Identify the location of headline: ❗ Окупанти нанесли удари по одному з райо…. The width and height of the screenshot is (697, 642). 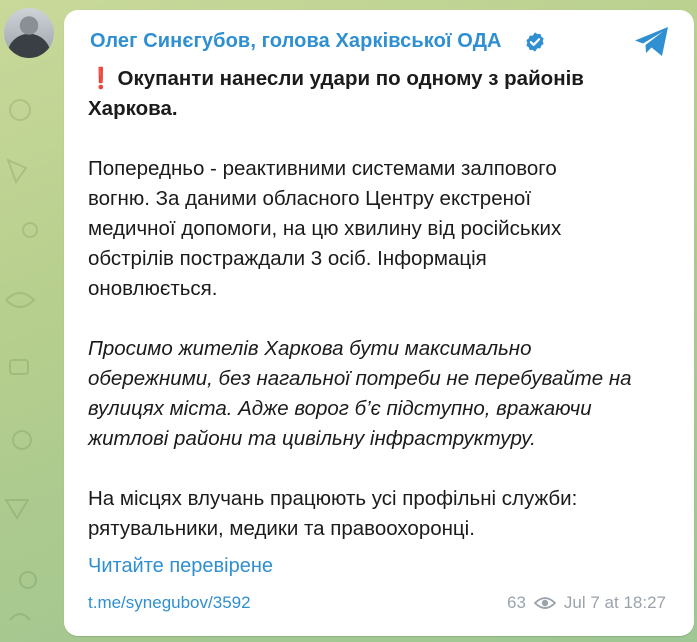
(336, 93).